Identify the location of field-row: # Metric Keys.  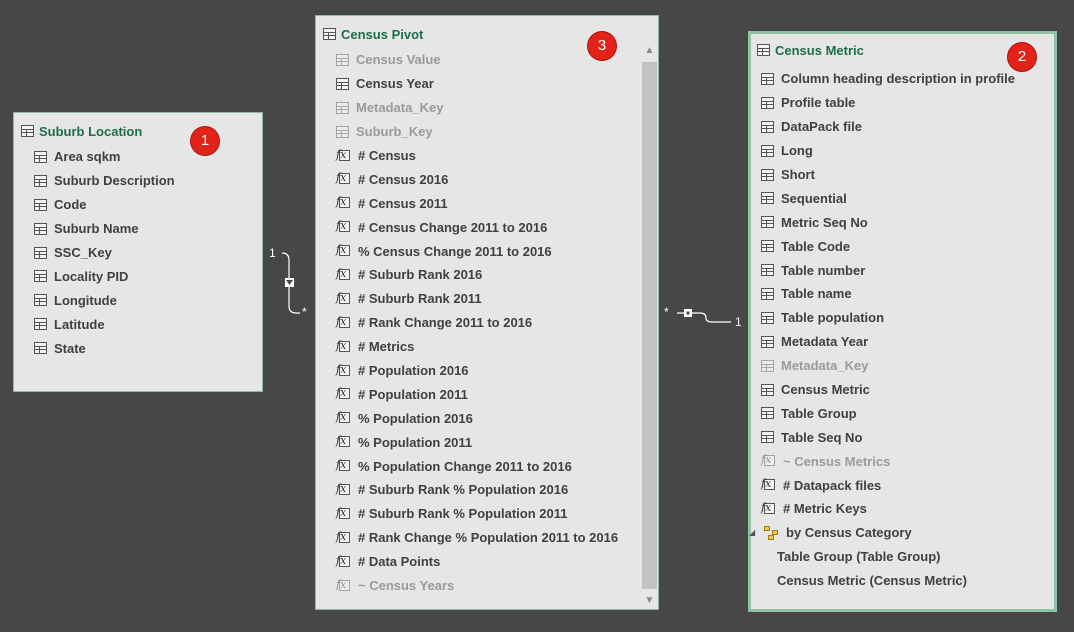
(907, 509).